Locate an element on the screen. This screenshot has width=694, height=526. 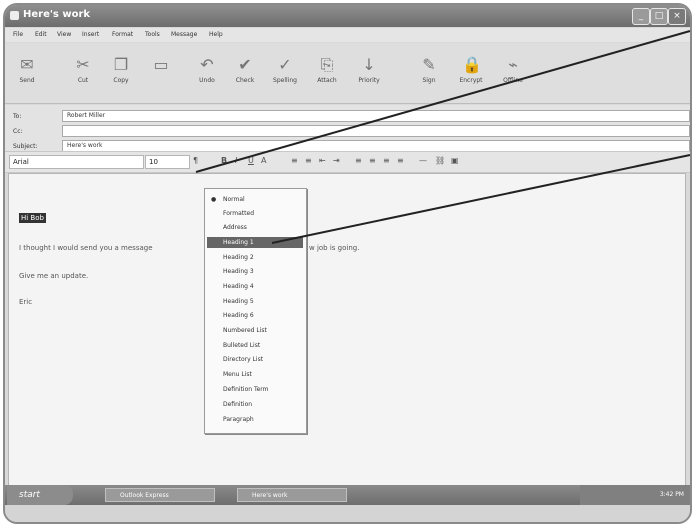
align-center-icon: ≡ is located at coordinates (372, 160).